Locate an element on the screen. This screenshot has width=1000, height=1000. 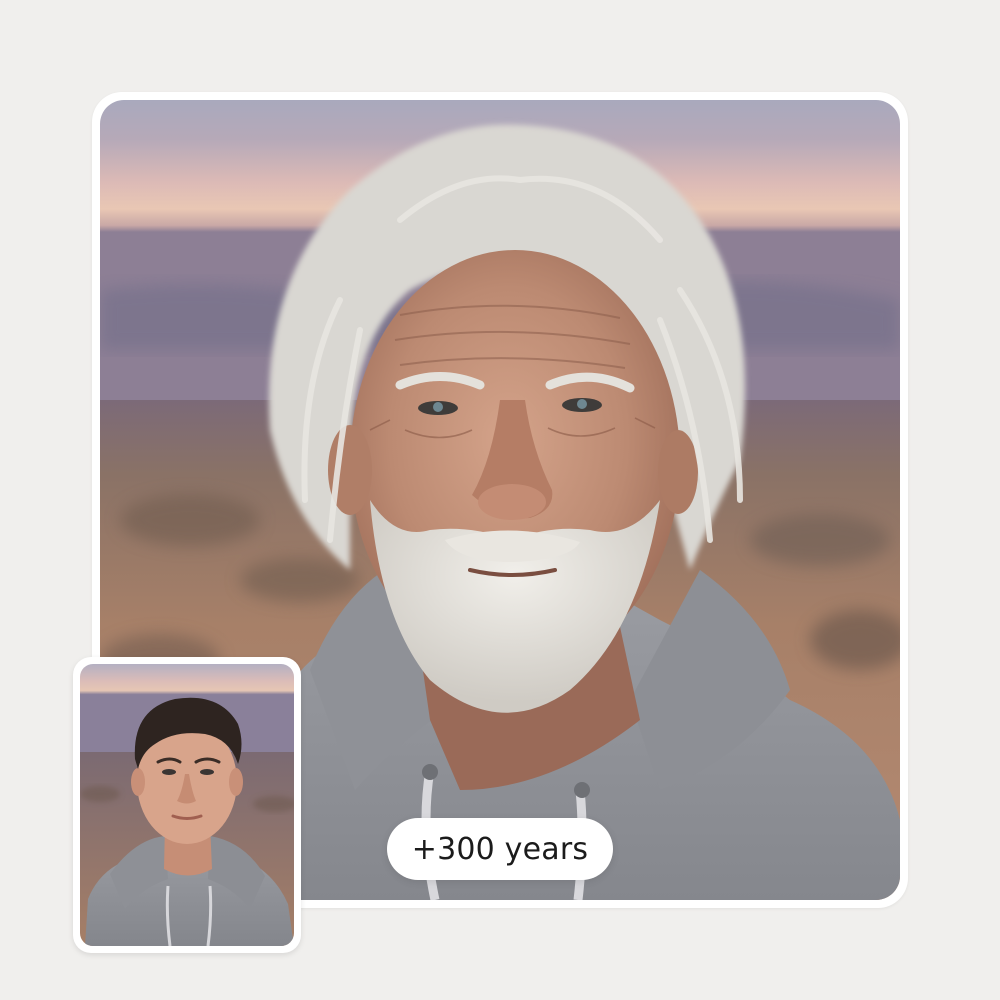
young-man-image is located at coordinates (187, 805).